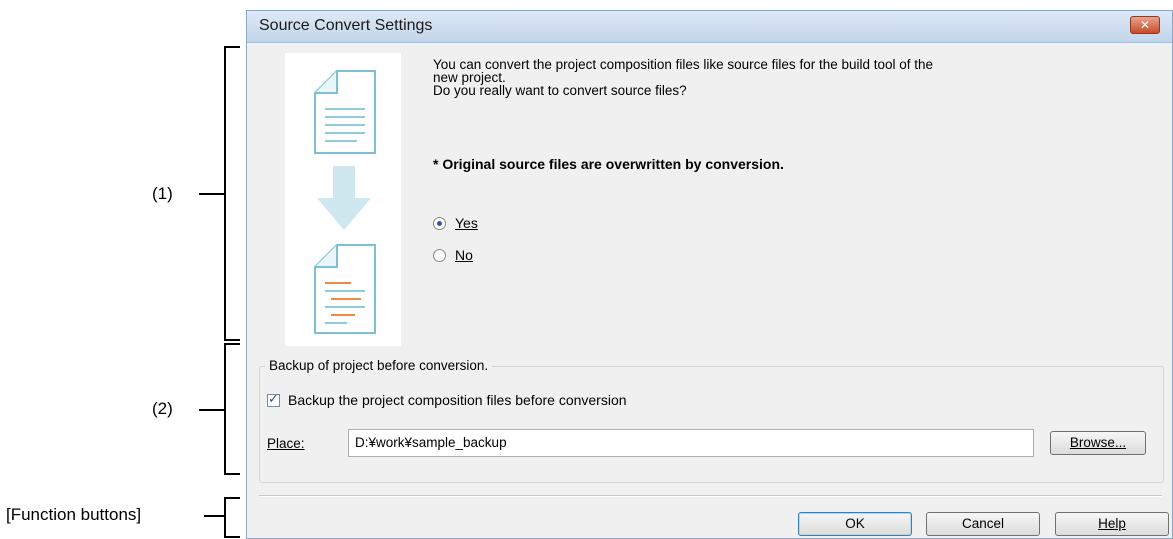 The height and width of the screenshot is (539, 1173). I want to click on close-button: ✕, so click(1145, 25).